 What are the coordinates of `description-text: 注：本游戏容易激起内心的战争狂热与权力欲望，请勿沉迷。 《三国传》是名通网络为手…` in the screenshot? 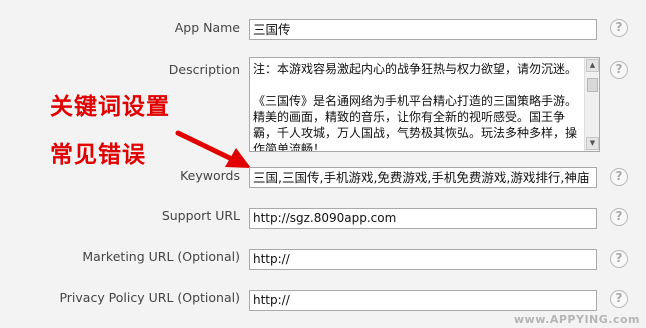 It's located at (415, 107).